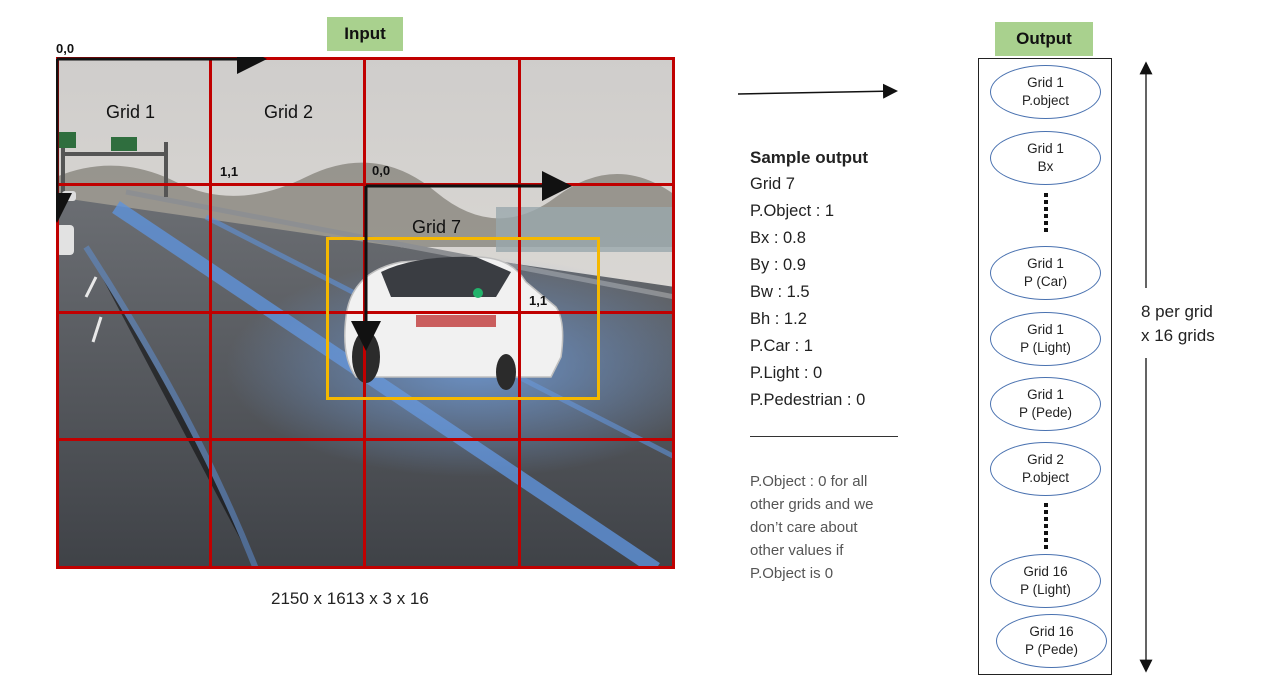  What do you see at coordinates (778, 238) in the screenshot?
I see `sample-output-line: Bx : 0.8` at bounding box center [778, 238].